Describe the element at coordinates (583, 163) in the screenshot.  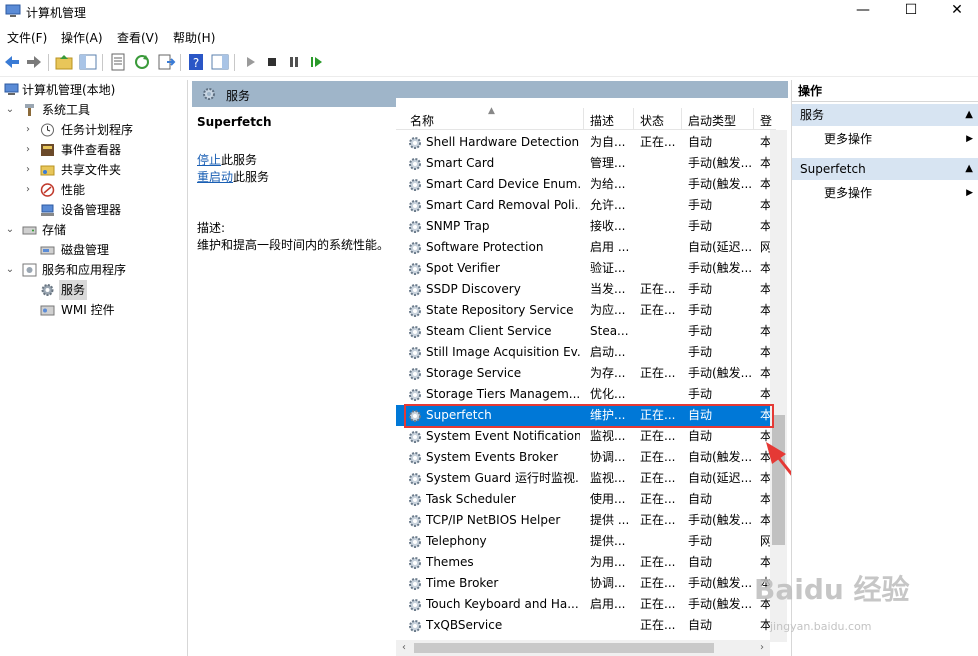
I see `table-row: Smart Card 管理... 手动(触发... 本` at that location.